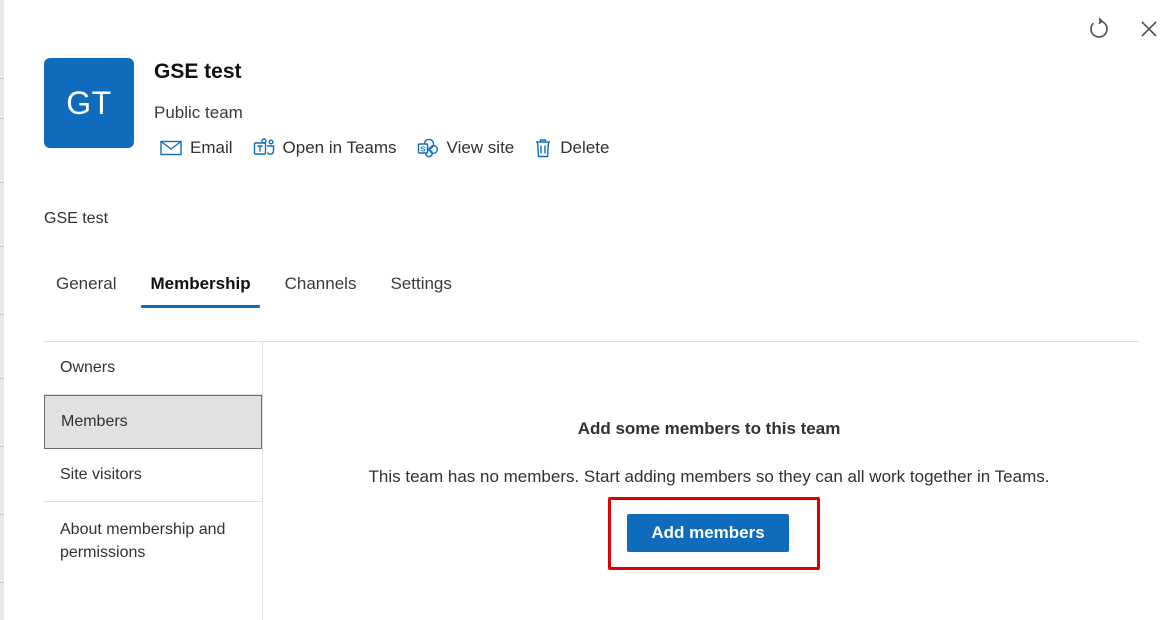  I want to click on nav-item-owners: Owners, so click(153, 368).